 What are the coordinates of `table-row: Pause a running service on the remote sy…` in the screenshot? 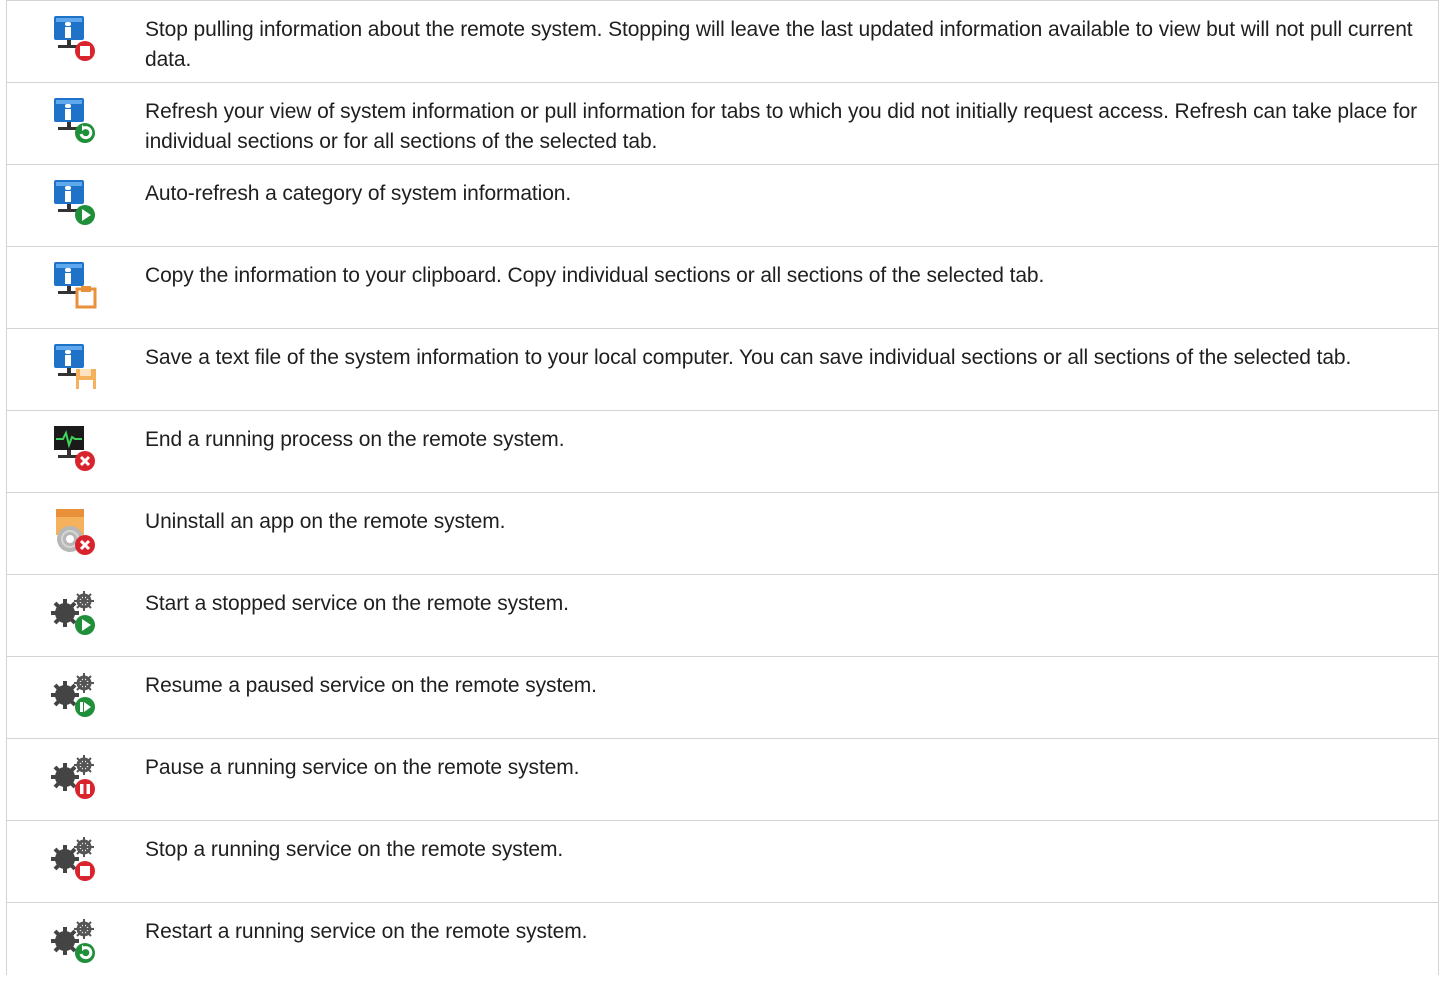 It's located at (722, 780).